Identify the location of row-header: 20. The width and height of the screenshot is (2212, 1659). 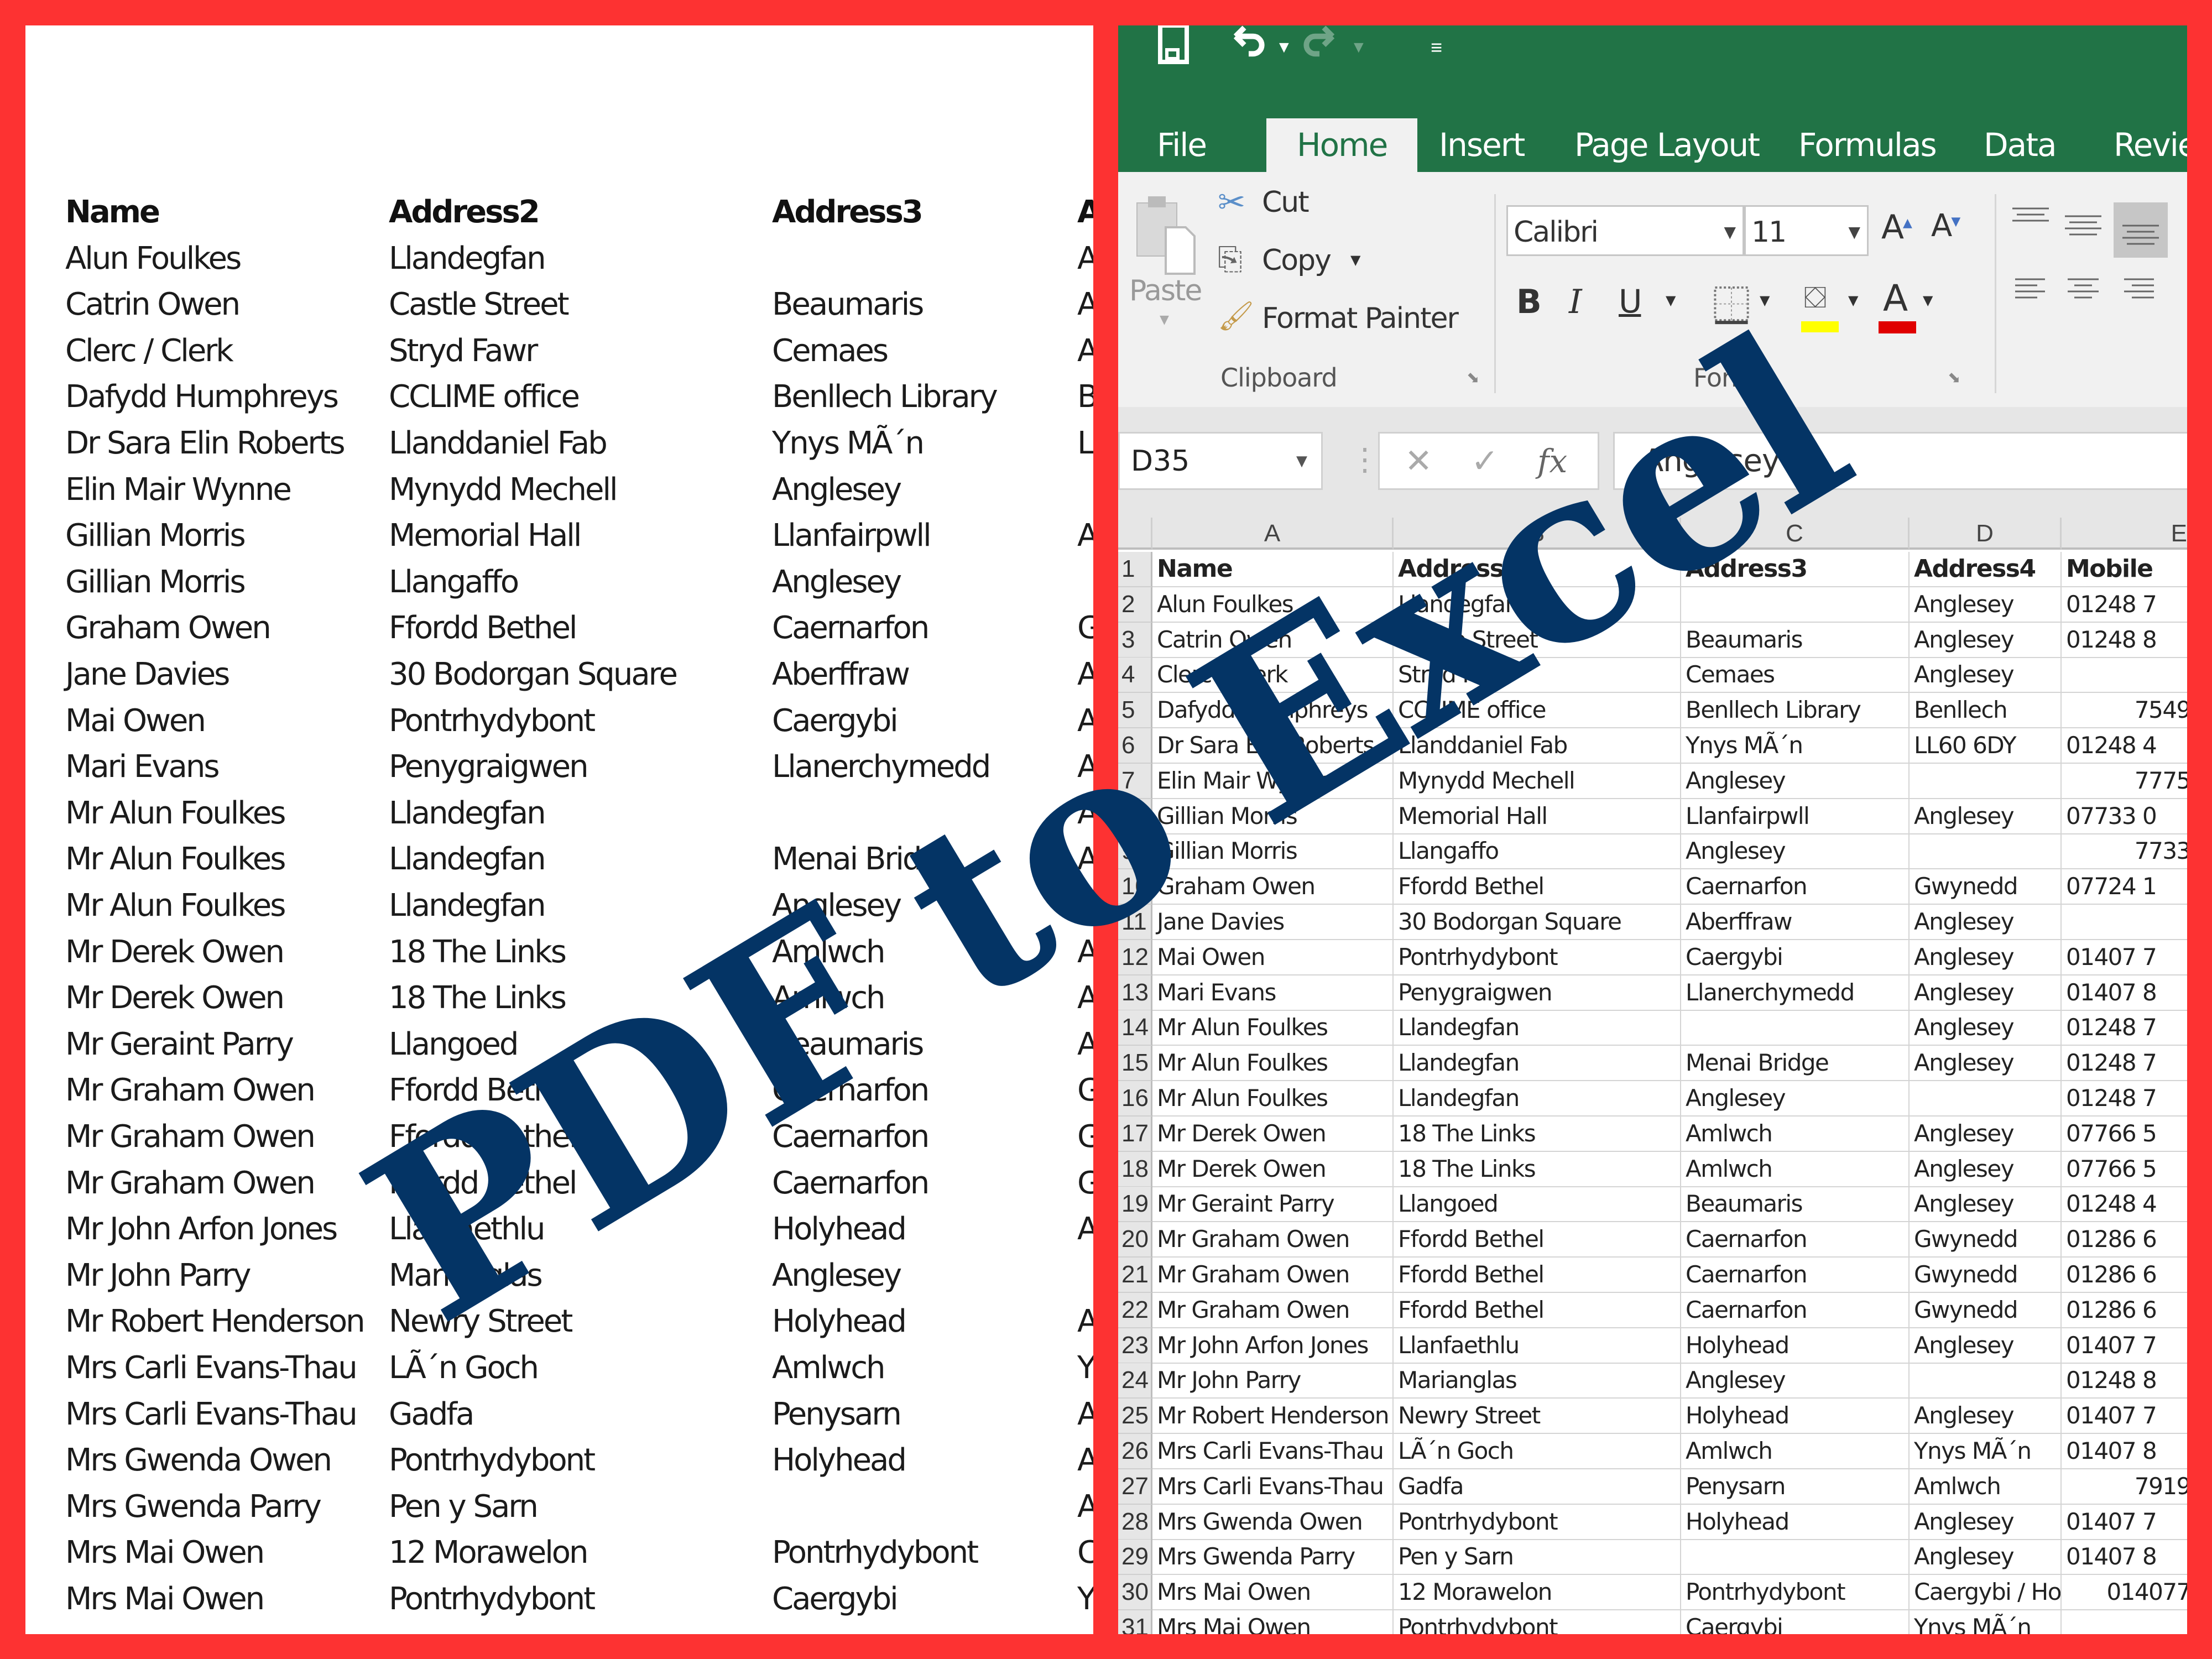
(1135, 1240).